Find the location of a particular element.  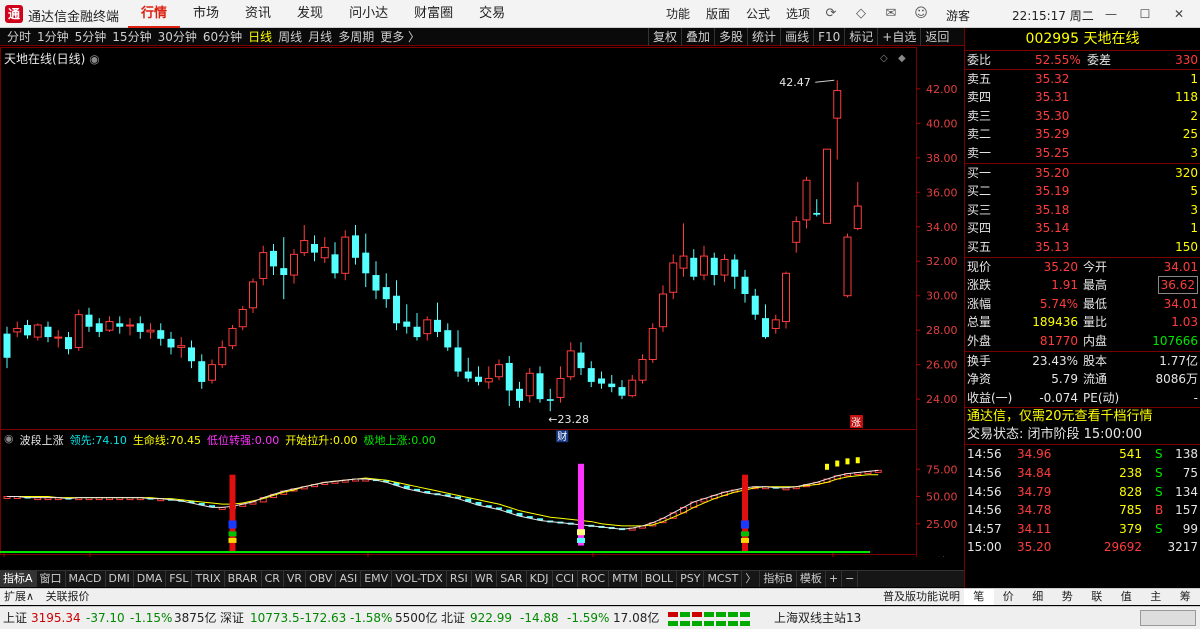

indicator-tab: 〉 is located at coordinates (751, 579).